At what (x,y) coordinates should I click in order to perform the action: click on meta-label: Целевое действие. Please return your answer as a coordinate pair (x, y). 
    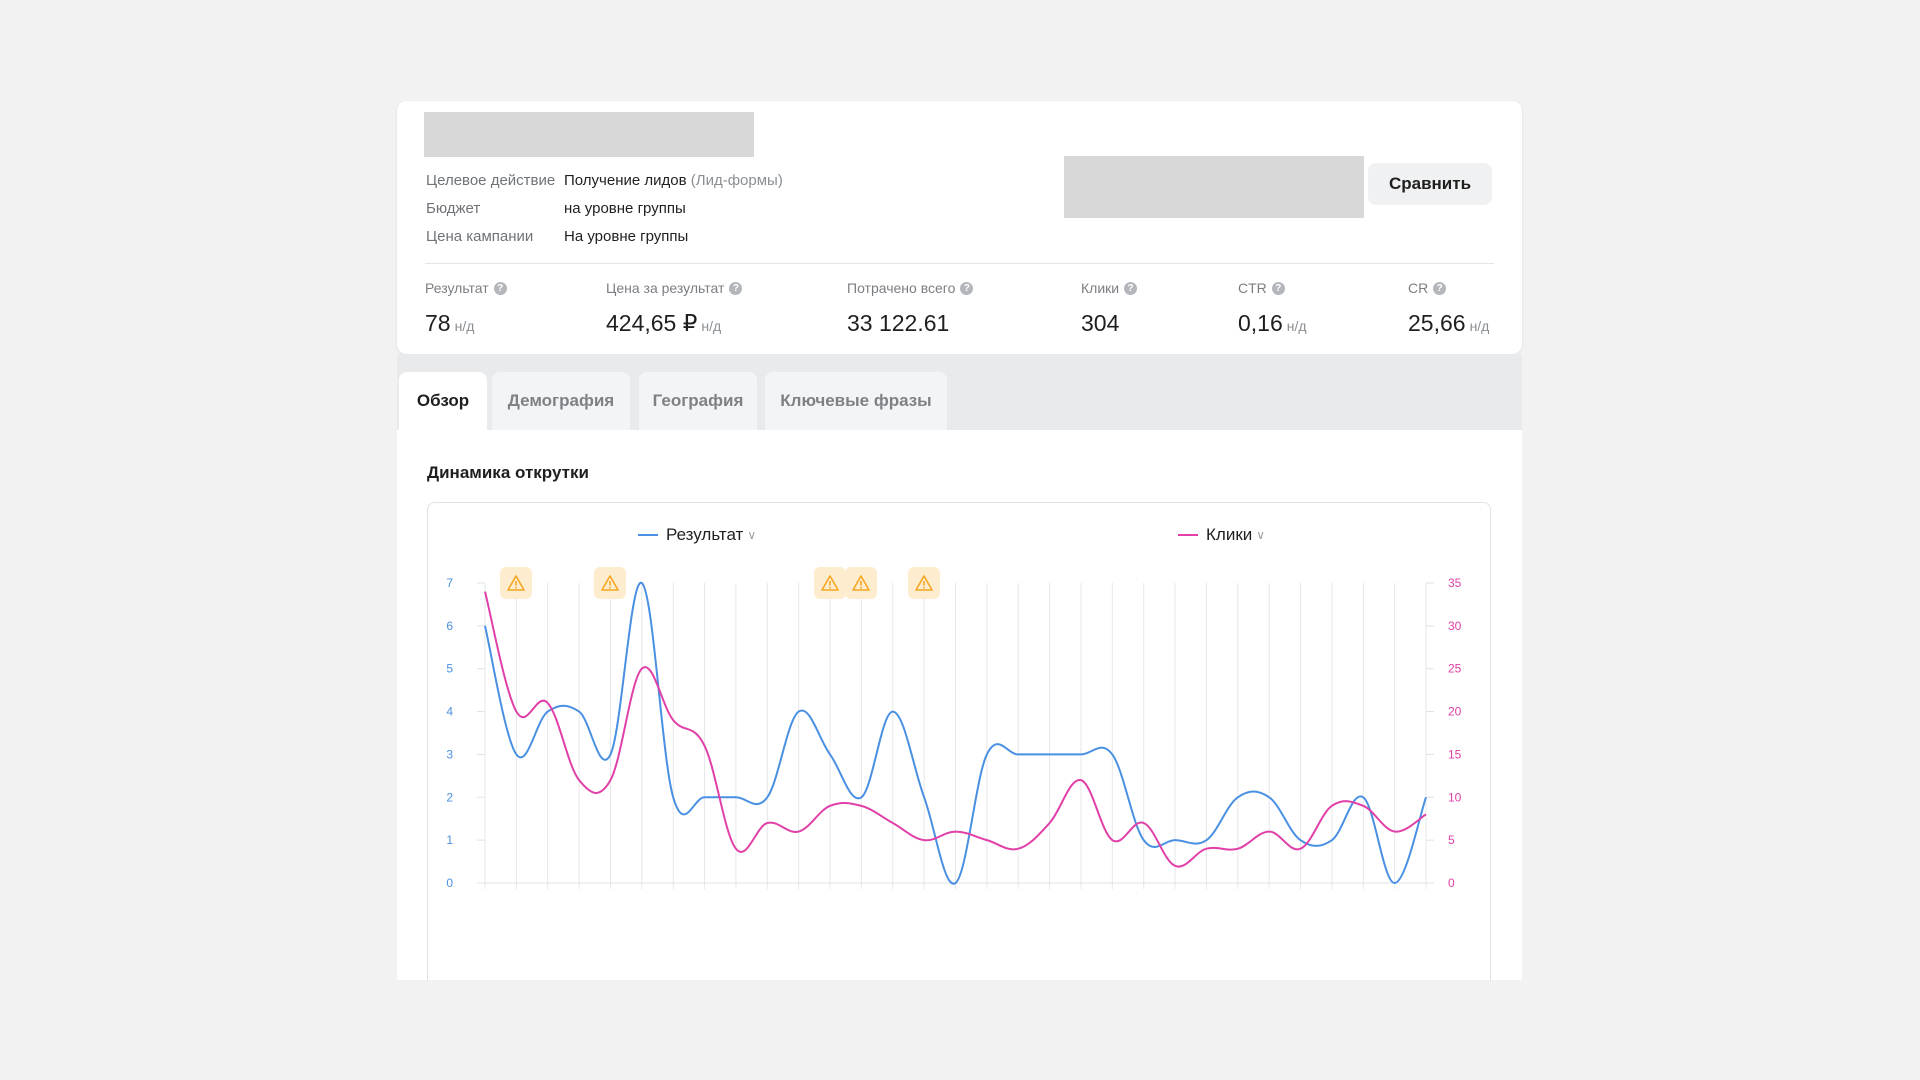
    Looking at the image, I should click on (491, 180).